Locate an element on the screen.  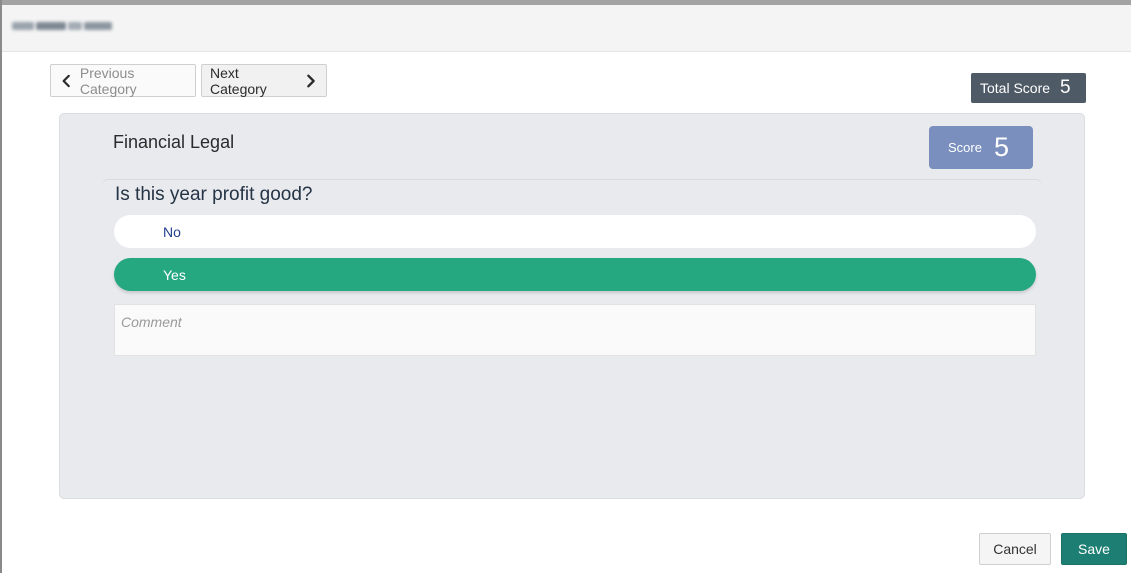
category-score-badge: Score 5 is located at coordinates (981, 147).